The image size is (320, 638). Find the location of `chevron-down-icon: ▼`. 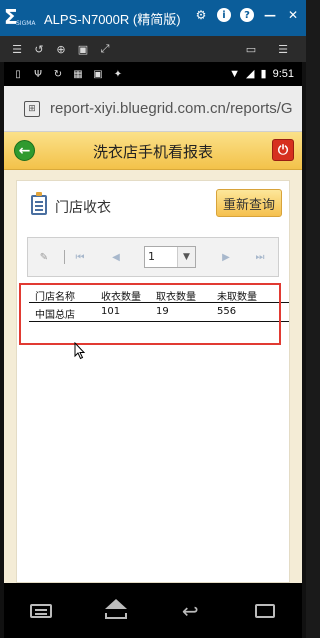

chevron-down-icon: ▼ is located at coordinates (186, 257).